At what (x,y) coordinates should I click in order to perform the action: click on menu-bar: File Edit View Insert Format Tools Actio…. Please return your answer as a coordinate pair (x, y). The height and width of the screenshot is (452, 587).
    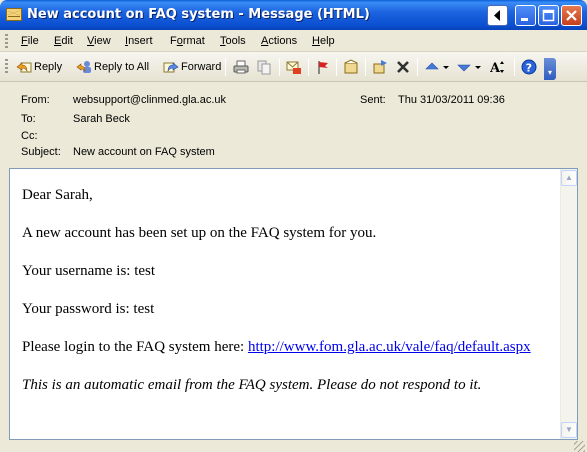
    Looking at the image, I should click on (293, 41).